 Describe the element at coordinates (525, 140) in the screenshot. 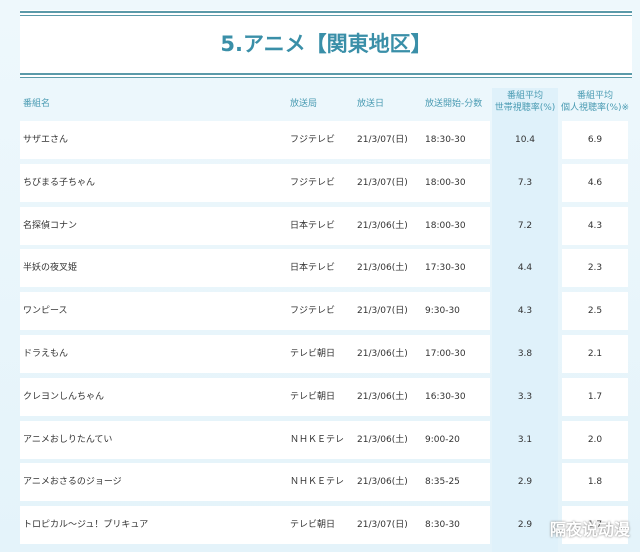

I see `household-rating: 10.4` at that location.